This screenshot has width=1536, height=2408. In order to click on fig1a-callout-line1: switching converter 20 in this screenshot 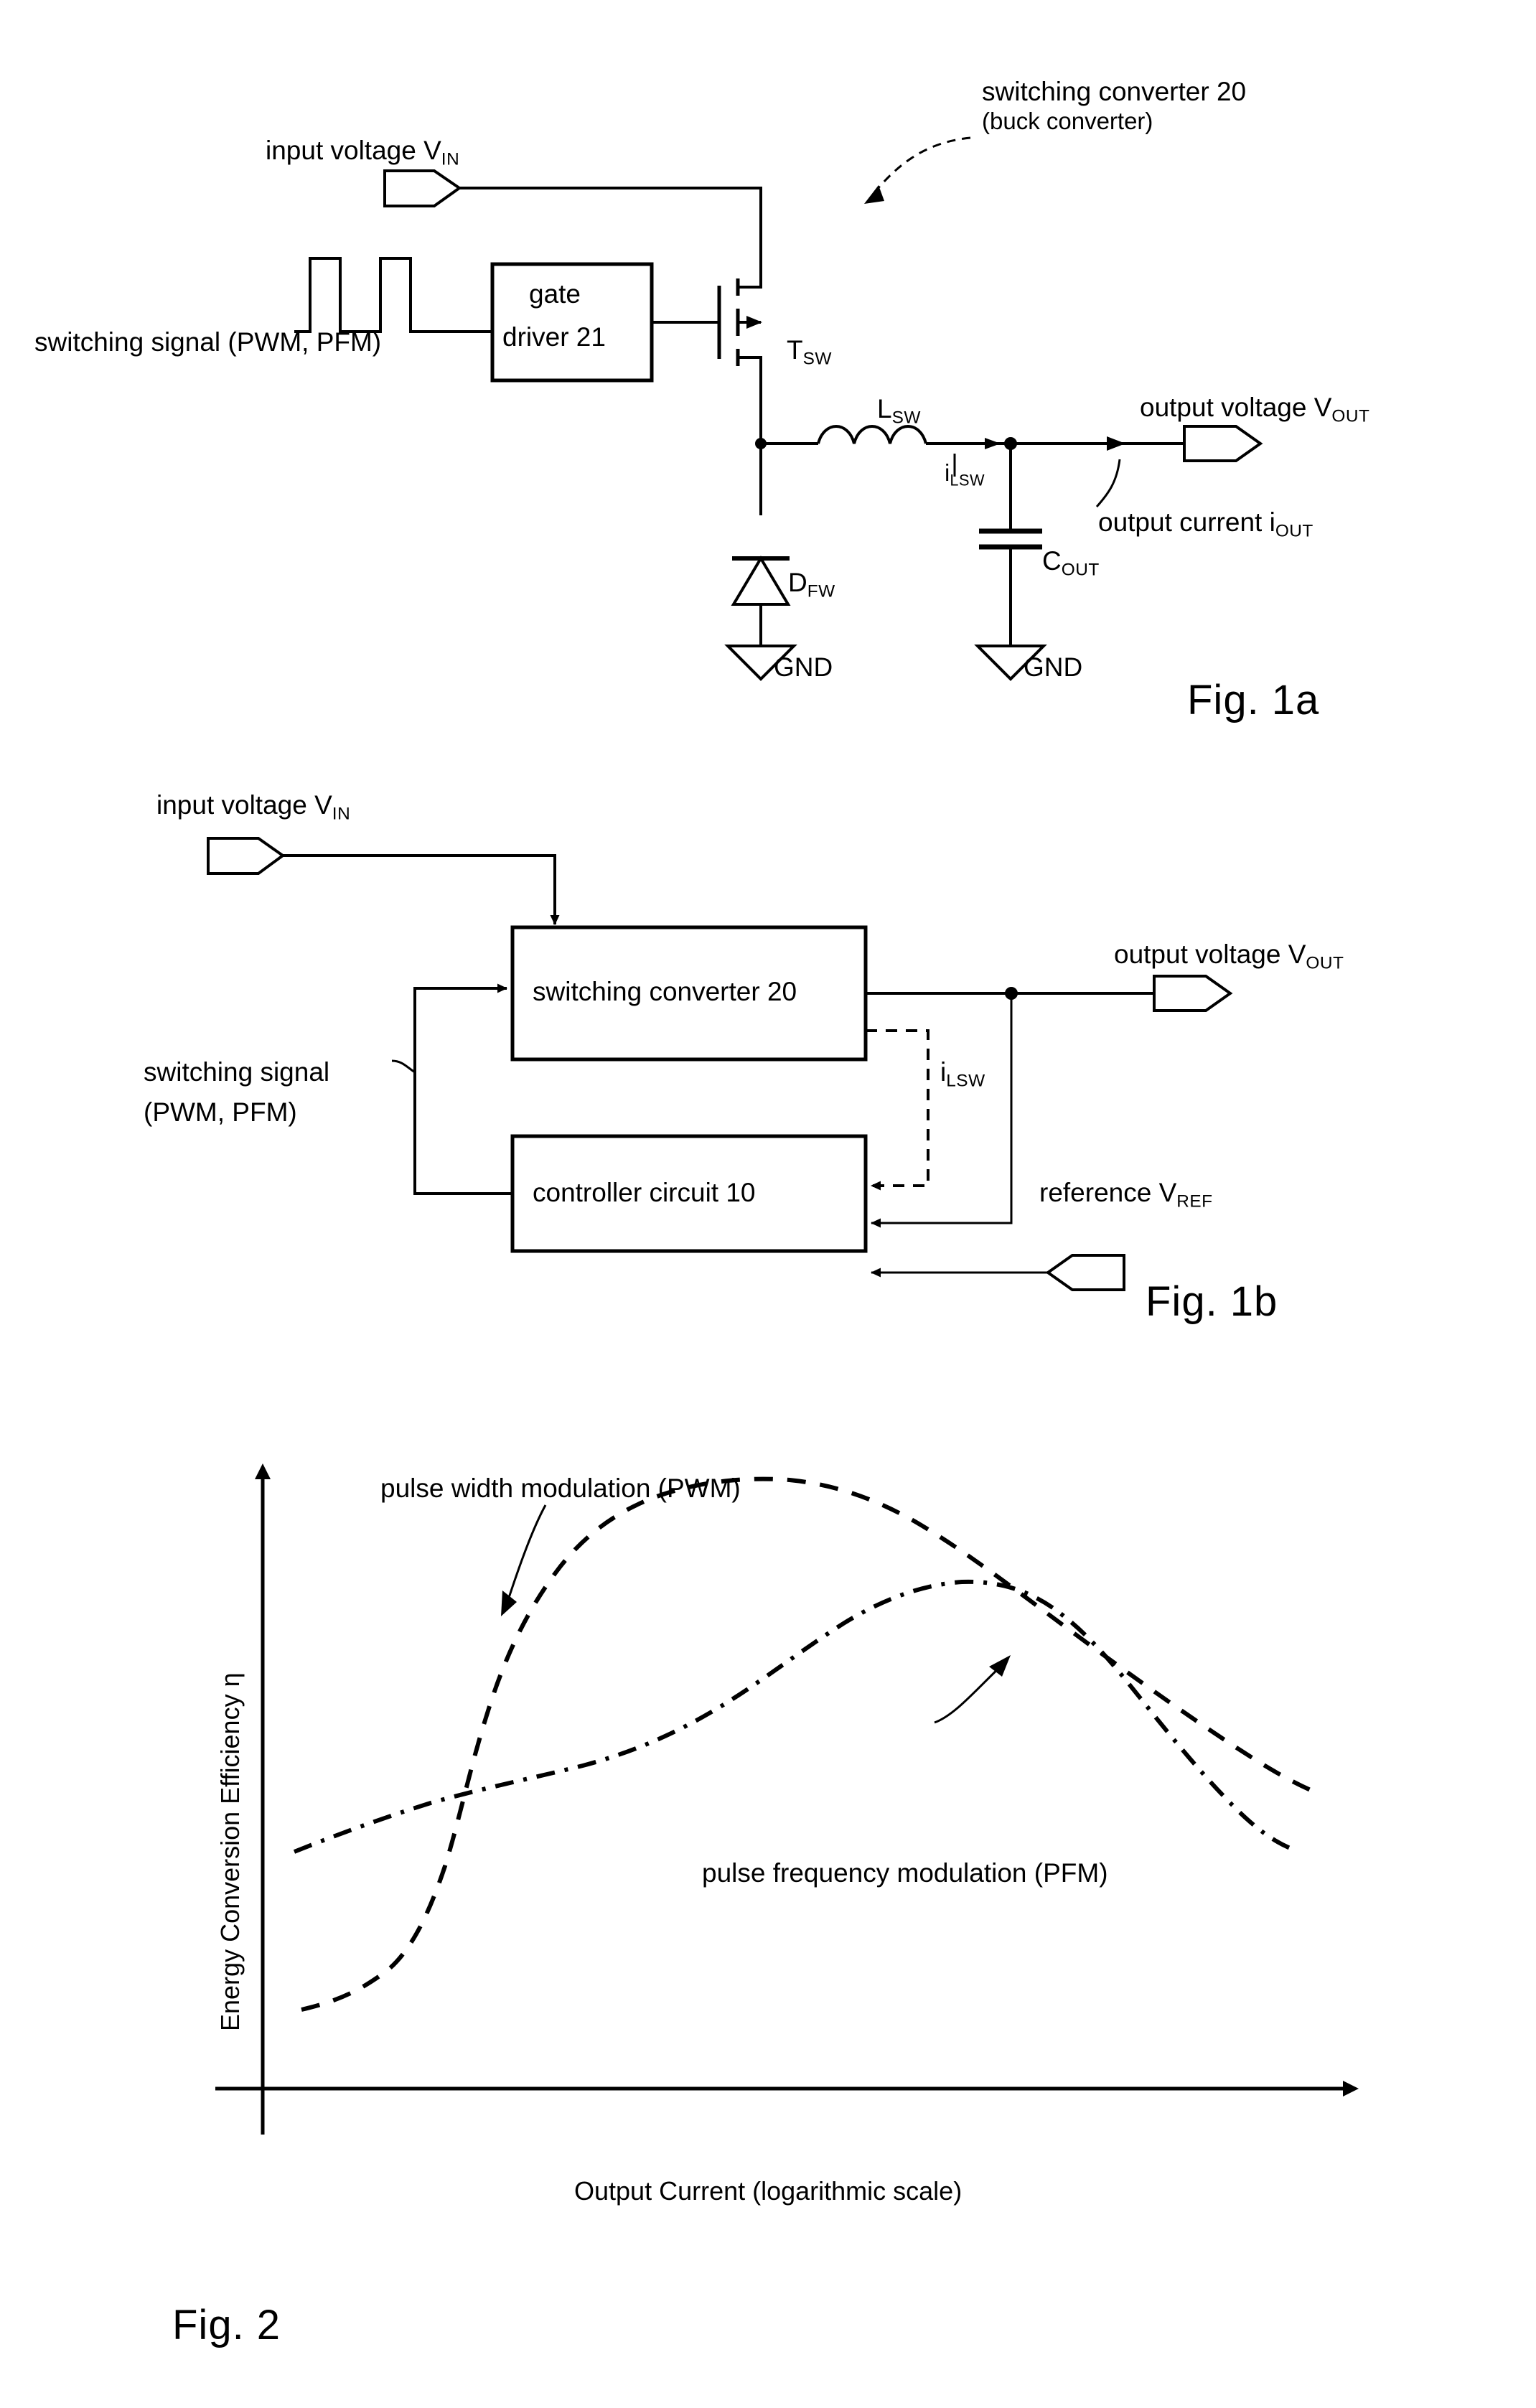, I will do `click(1114, 92)`.